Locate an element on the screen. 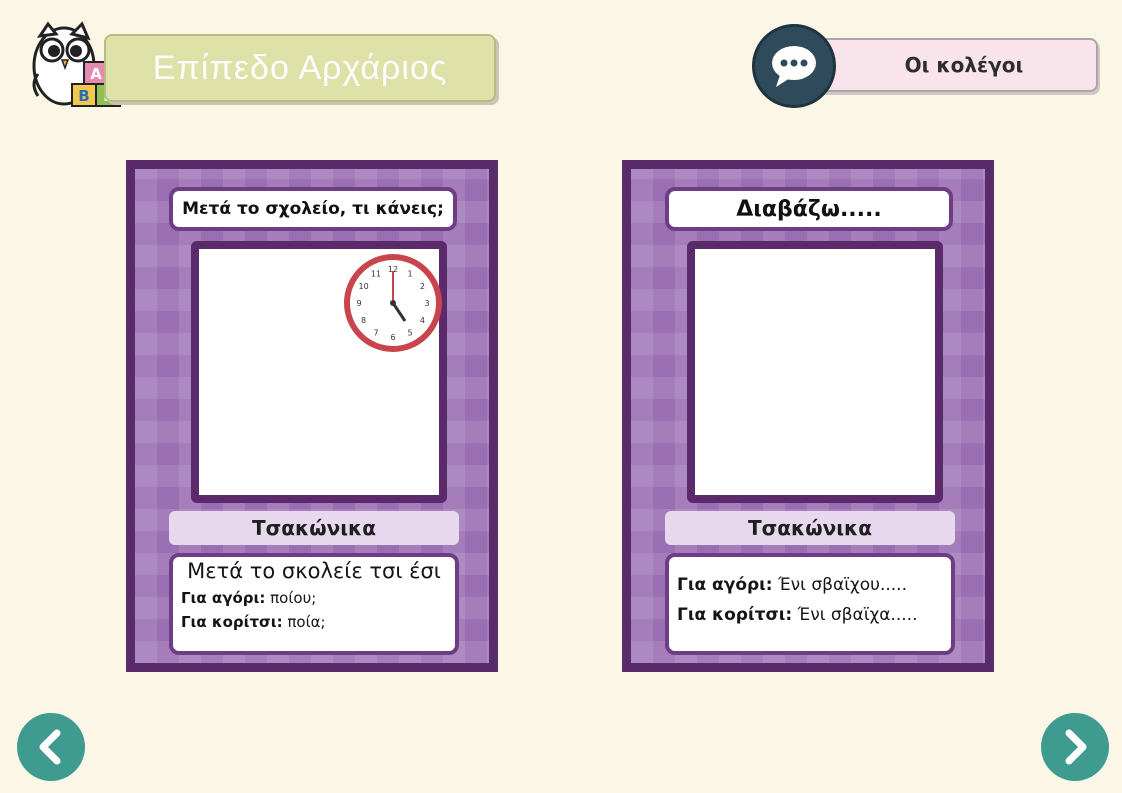 Image resolution: width=1122 pixels, height=793 pixels. colleagues-button: Οι κολέγοι is located at coordinates (953, 65).